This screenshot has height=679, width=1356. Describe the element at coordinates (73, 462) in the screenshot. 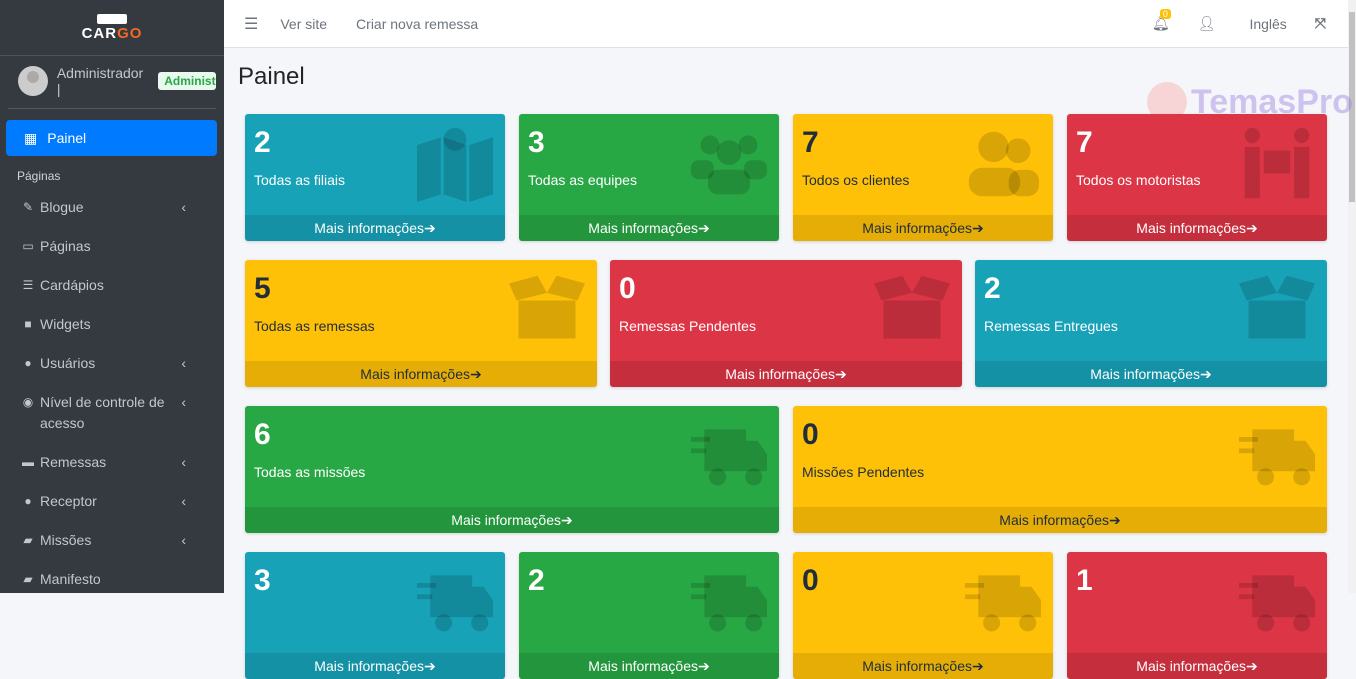

I see `sidebar-item-label: Remessas` at that location.